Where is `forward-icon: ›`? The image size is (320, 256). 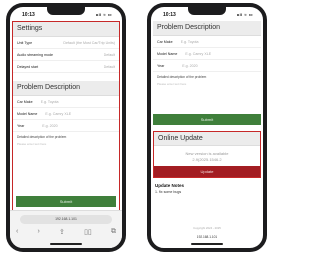 forward-icon: › is located at coordinates (39, 232).